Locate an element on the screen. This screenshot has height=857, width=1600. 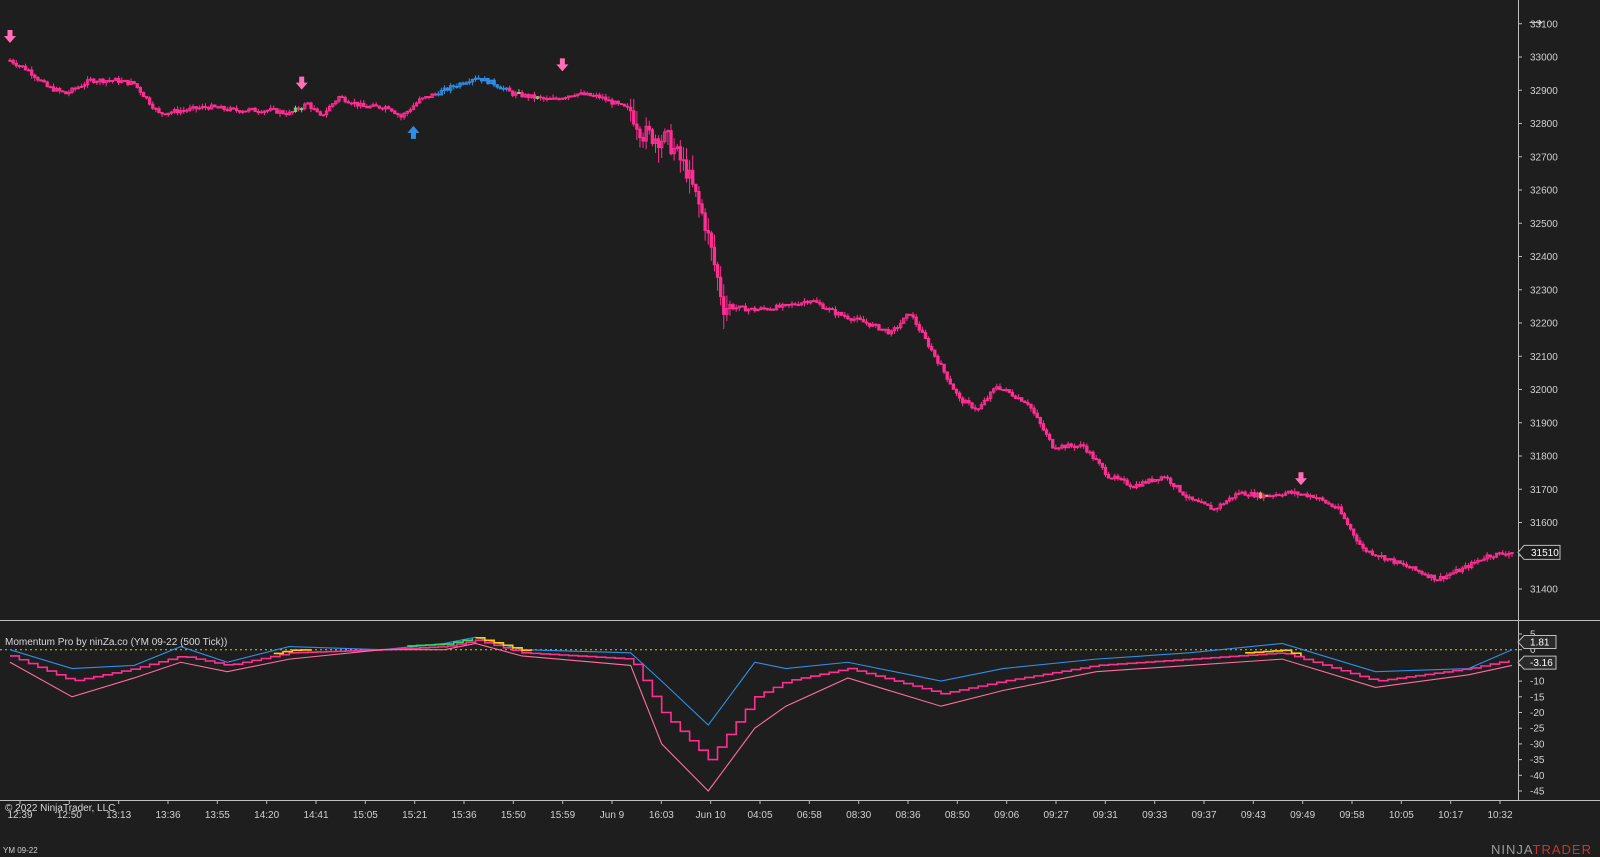
time-tick-label: 09:06 is located at coordinates (1006, 815).